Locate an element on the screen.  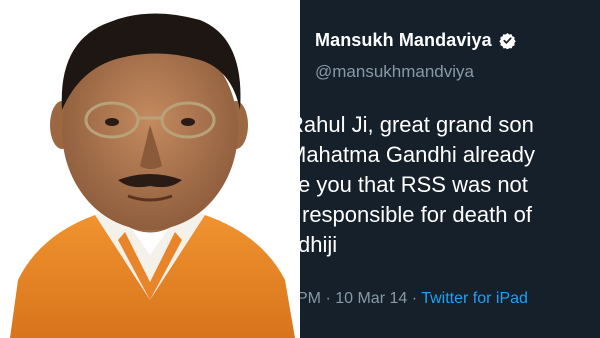
tweet-line: dhiji is located at coordinates (319, 244).